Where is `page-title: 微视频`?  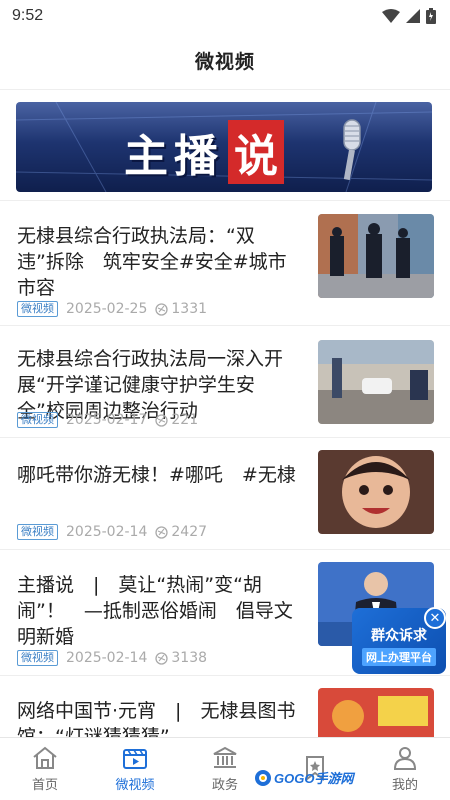 page-title: 微视频 is located at coordinates (224, 62).